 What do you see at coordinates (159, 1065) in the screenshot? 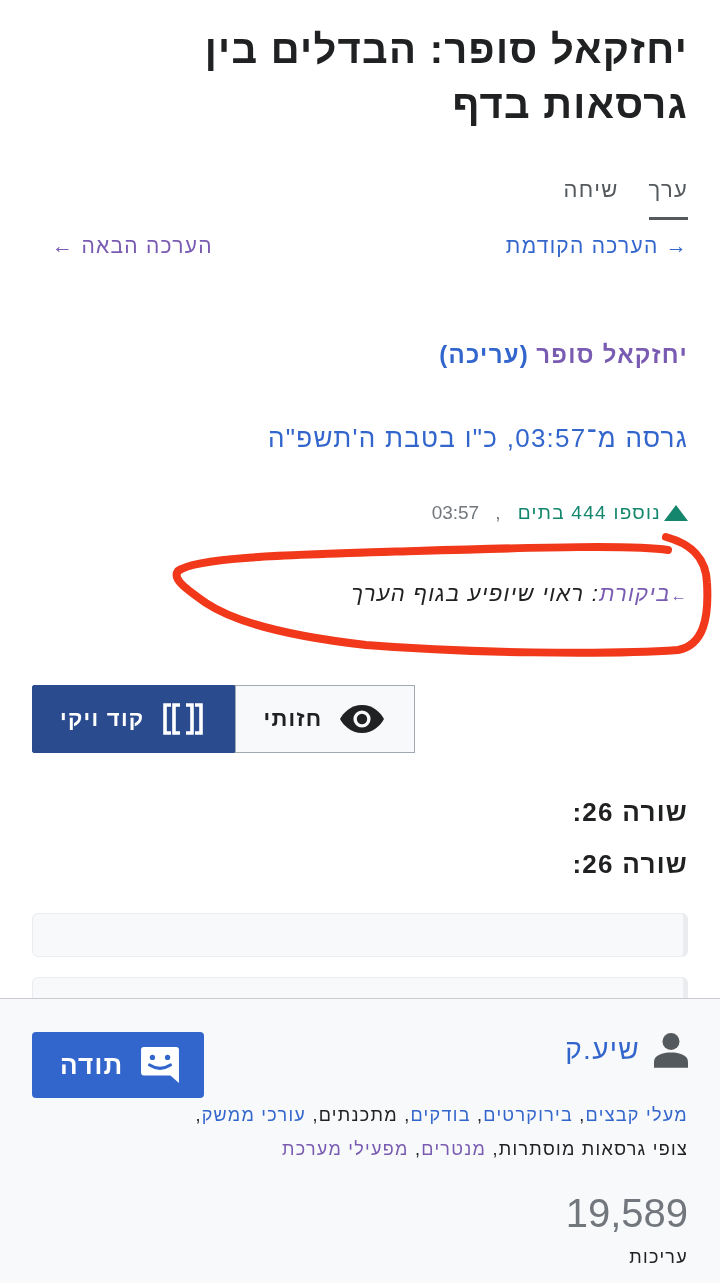
I see `smiley-speech-bubble-icon` at bounding box center [159, 1065].